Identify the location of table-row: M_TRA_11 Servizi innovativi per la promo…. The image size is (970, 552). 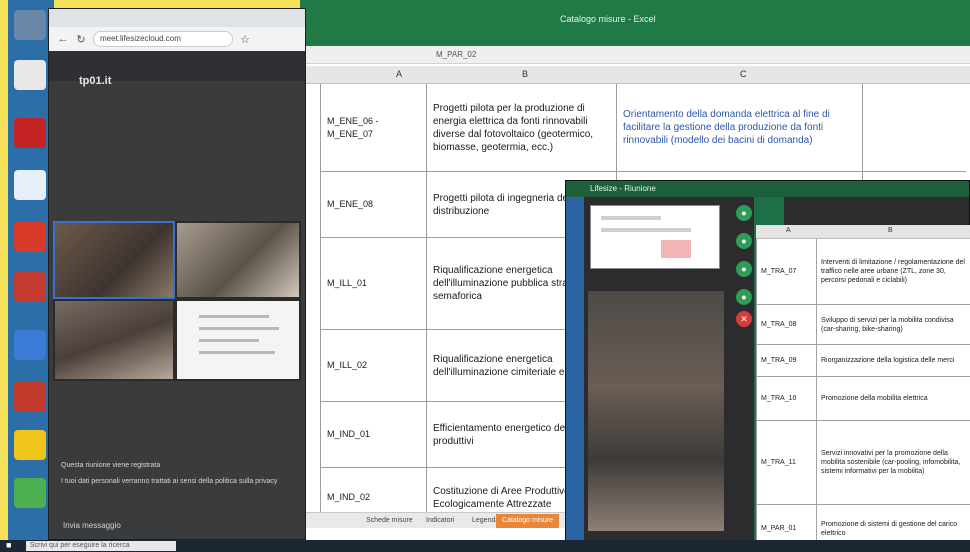
(863, 463).